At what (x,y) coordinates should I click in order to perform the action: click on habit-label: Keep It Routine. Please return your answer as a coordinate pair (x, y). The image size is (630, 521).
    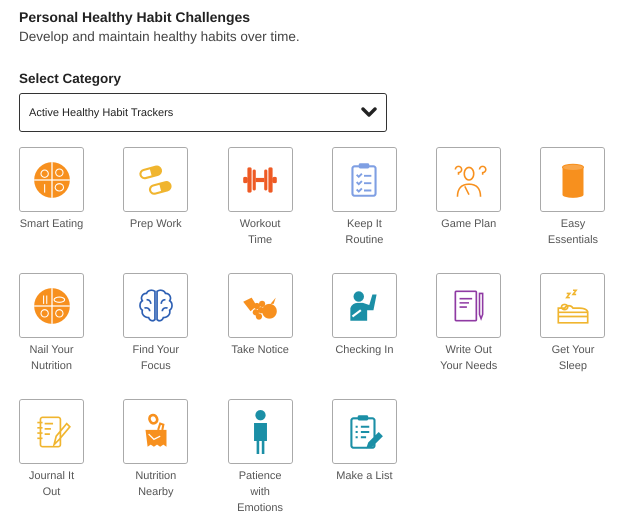
    Looking at the image, I should click on (364, 232).